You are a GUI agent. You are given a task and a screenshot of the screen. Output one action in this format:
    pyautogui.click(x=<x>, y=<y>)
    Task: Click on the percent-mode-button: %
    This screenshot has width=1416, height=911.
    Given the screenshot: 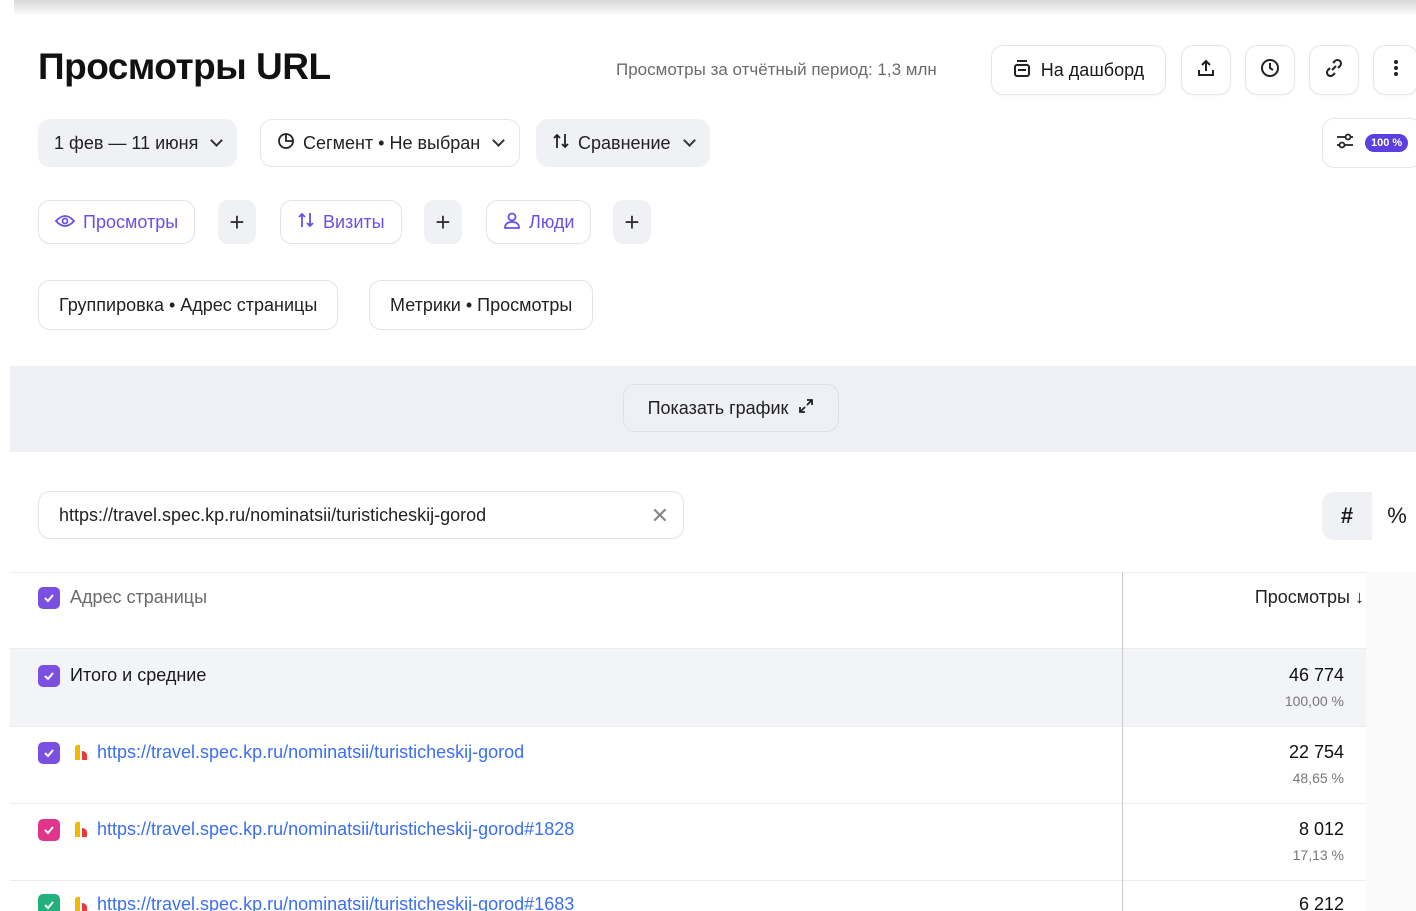 What is the action you would take?
    pyautogui.click(x=1394, y=516)
    